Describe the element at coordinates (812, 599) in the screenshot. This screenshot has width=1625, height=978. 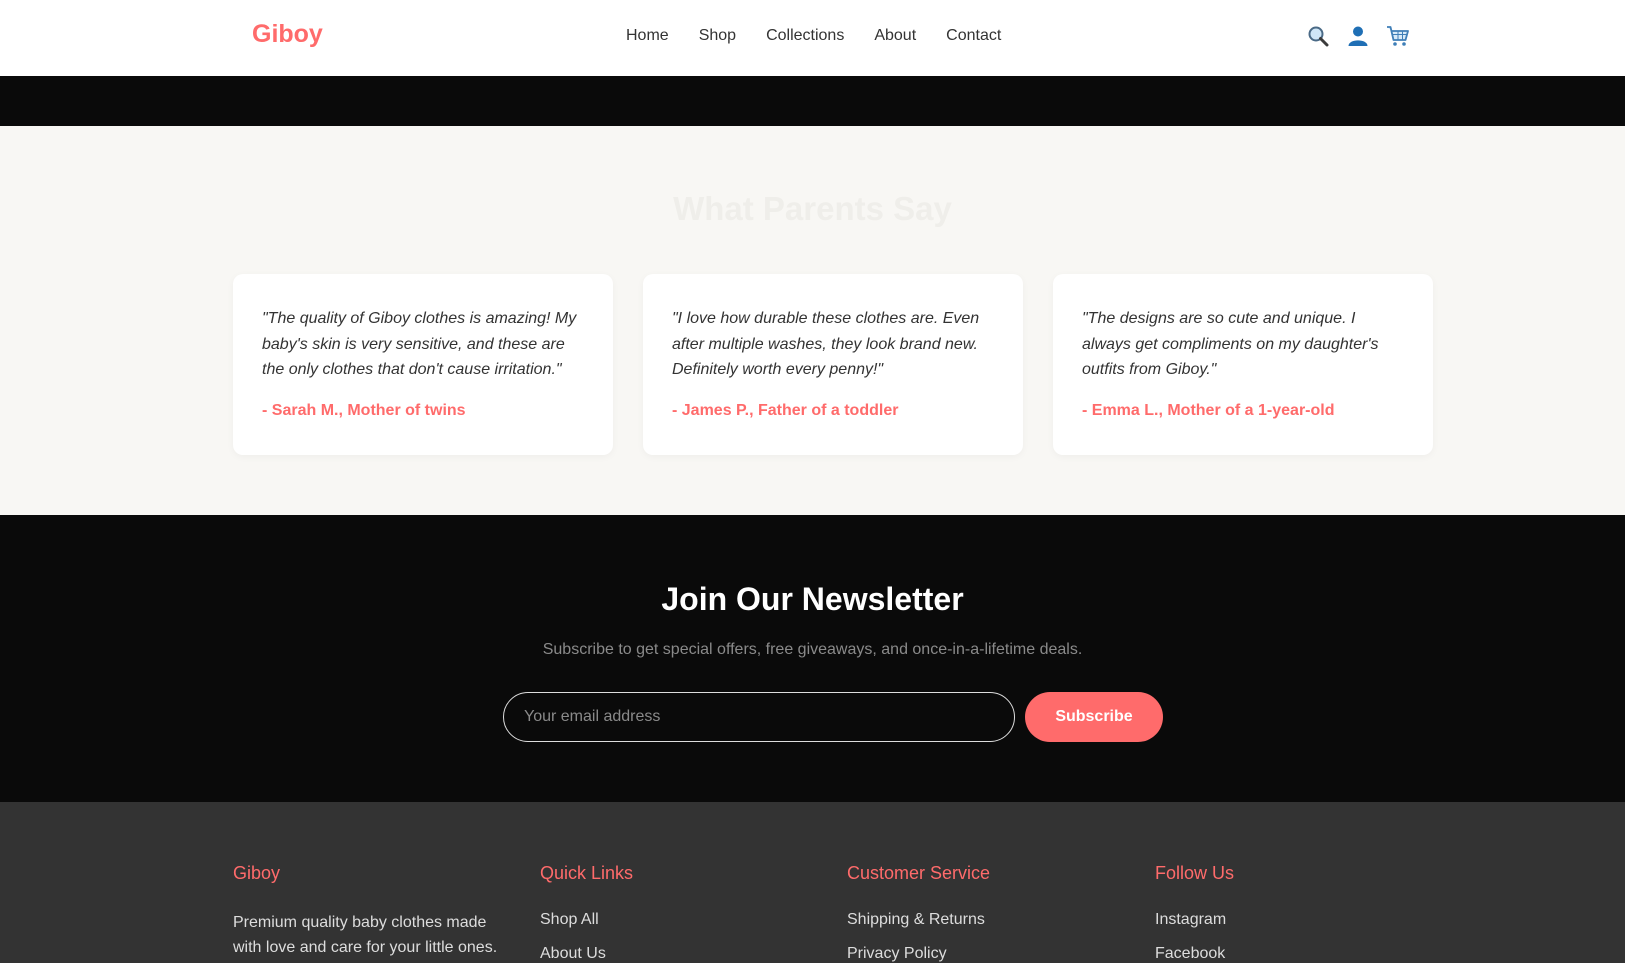
I see `newsletter-title: Join Our Newsletter` at that location.